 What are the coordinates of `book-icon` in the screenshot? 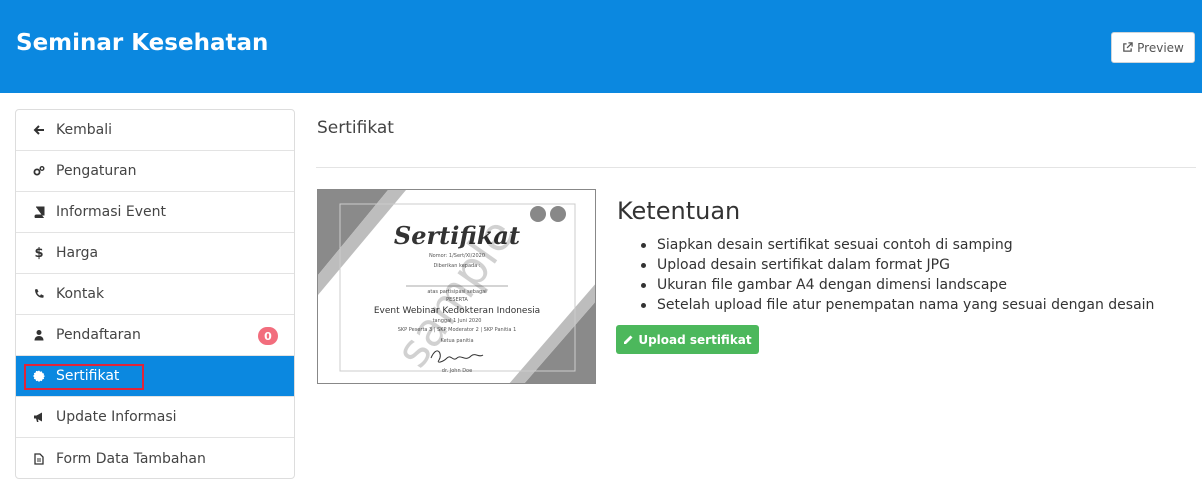 It's located at (39, 212).